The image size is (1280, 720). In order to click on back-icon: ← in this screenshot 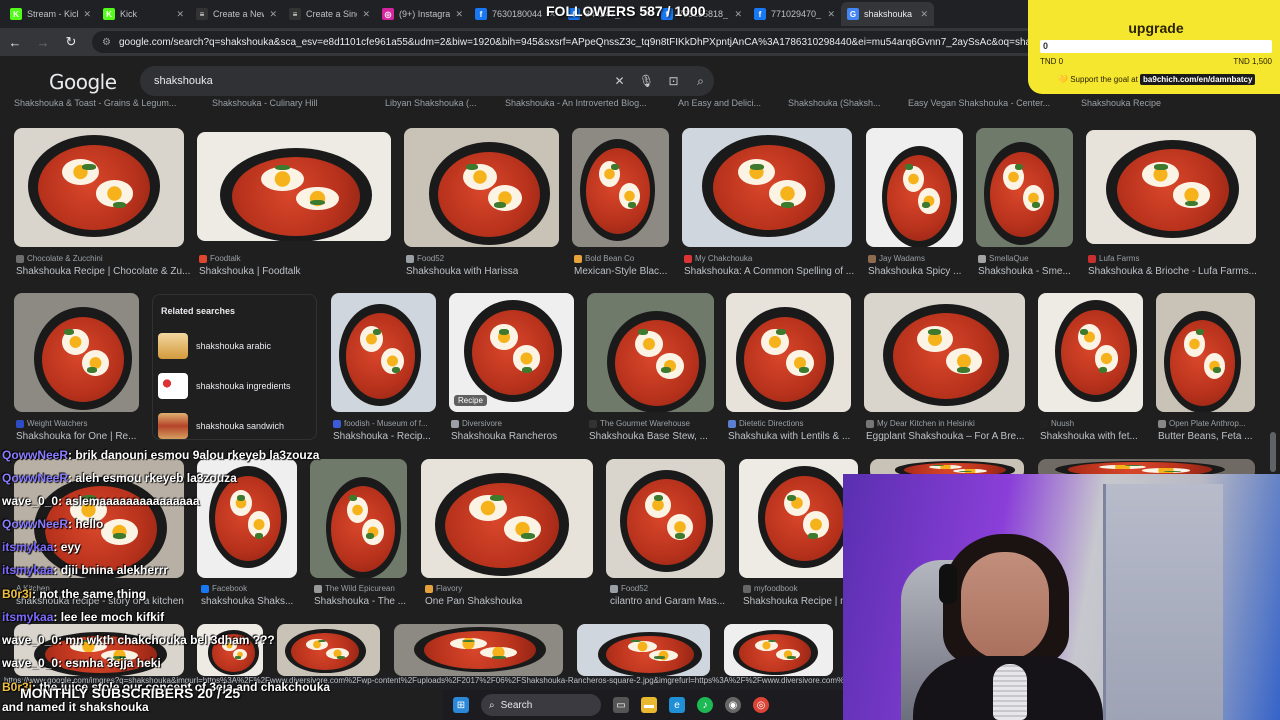, I will do `click(15, 42)`.